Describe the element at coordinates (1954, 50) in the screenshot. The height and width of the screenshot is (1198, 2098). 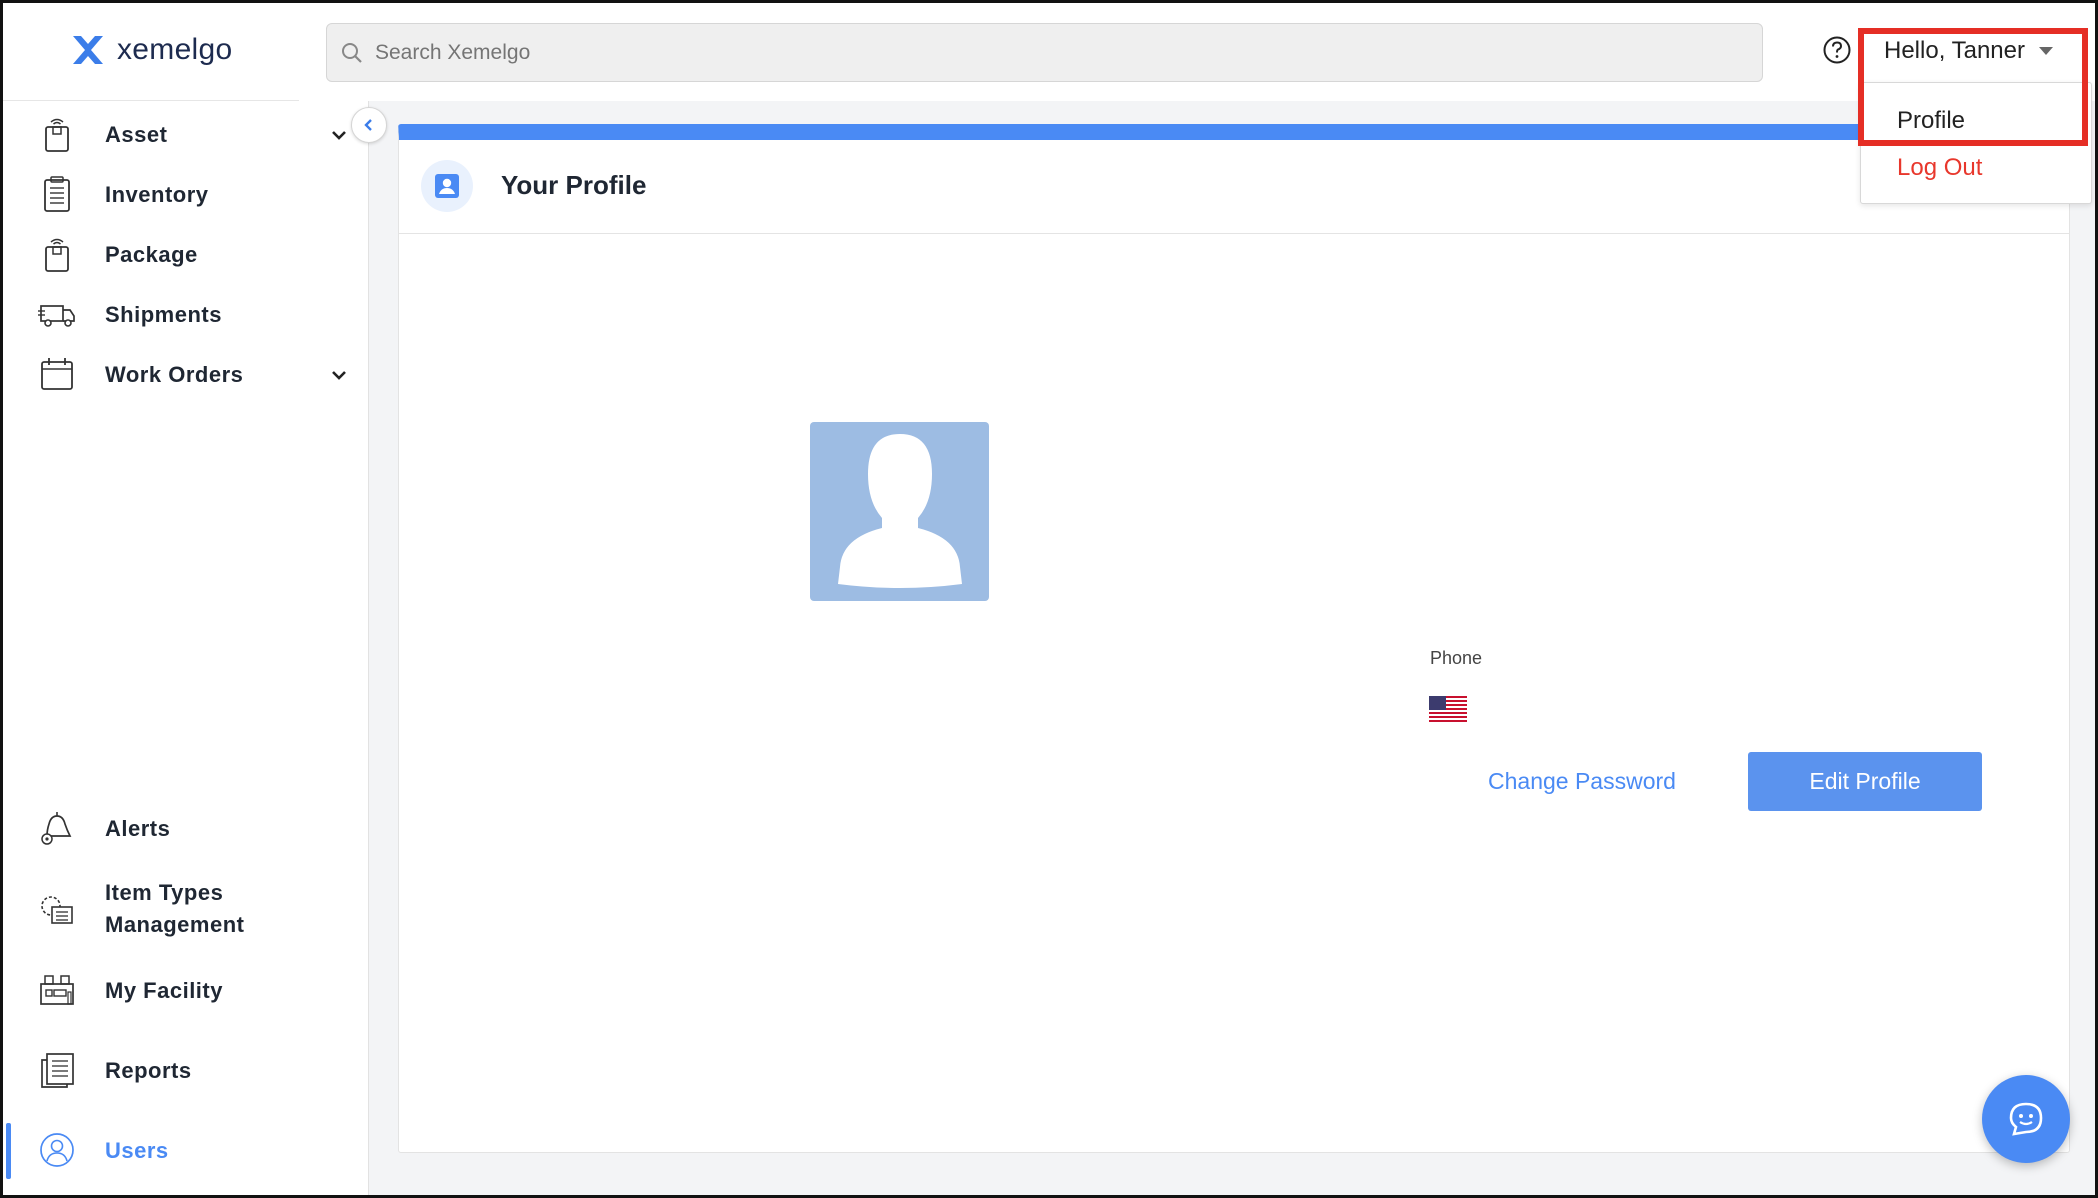
I see `user-greeting: Hello, Tanner` at that location.